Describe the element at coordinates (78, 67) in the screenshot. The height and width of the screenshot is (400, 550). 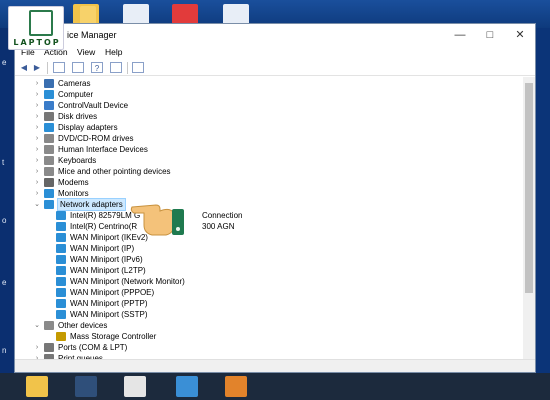
I see `view-icon` at that location.